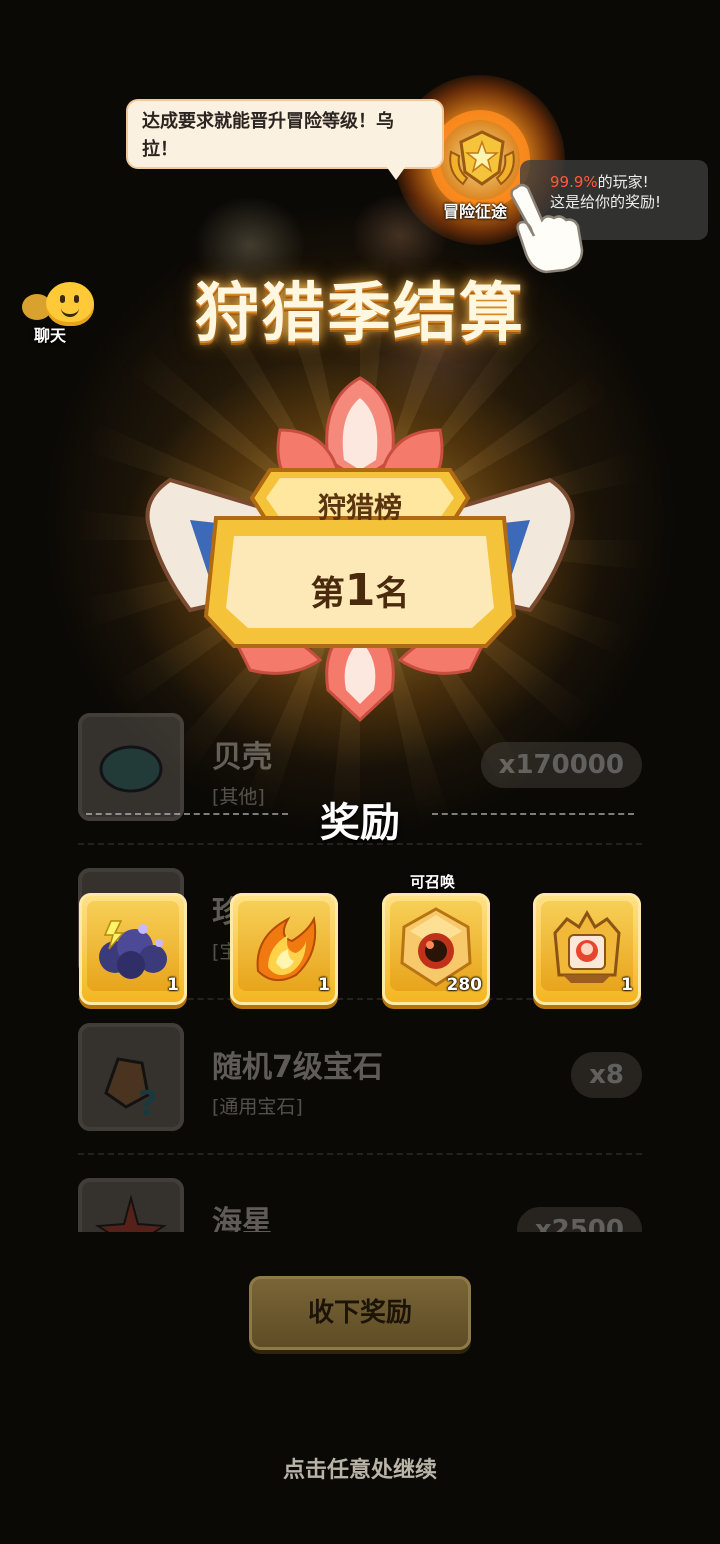 The image size is (720, 1544). What do you see at coordinates (561, 765) in the screenshot?
I see `list-item-count: x170000` at bounding box center [561, 765].